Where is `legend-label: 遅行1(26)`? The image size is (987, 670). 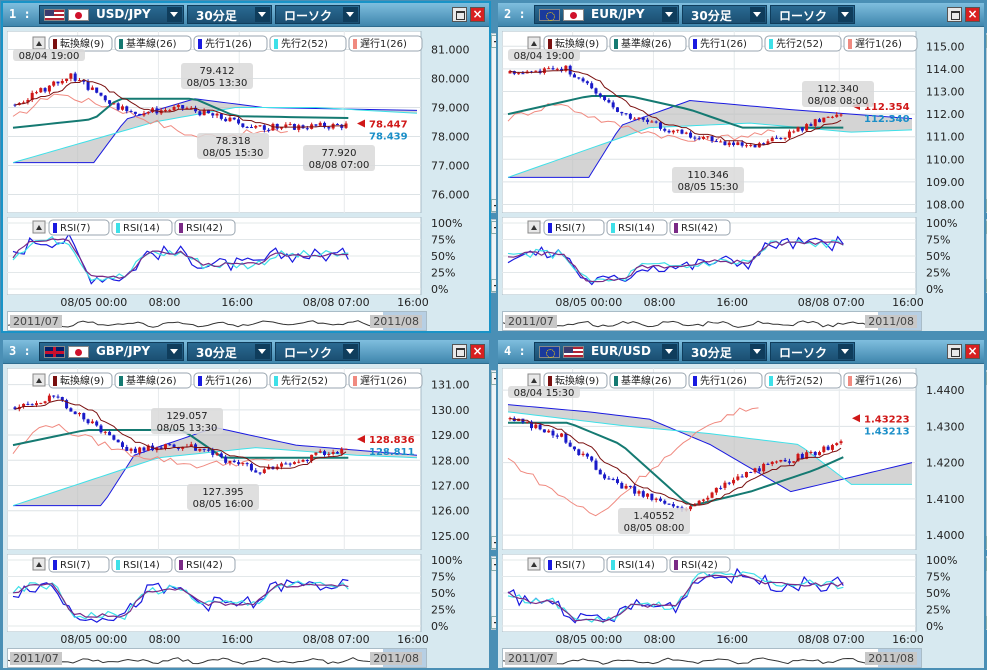 legend-label: 遅行1(26) is located at coordinates (383, 43).